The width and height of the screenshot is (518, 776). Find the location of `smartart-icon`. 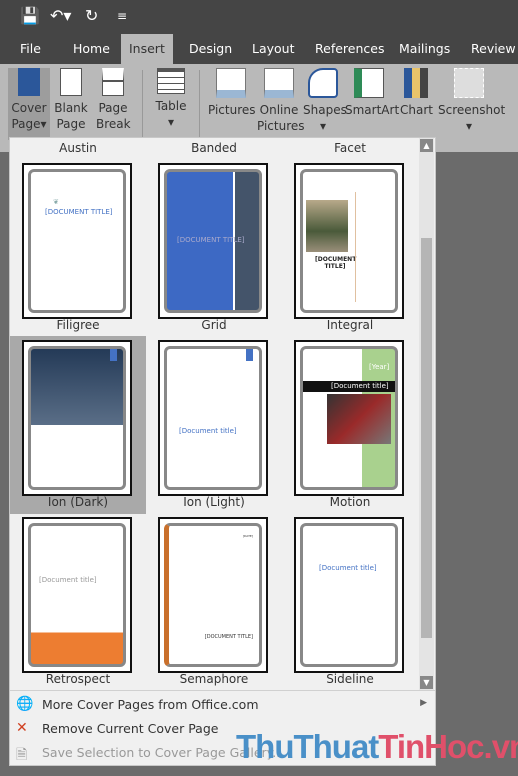

smartart-icon is located at coordinates (369, 83).